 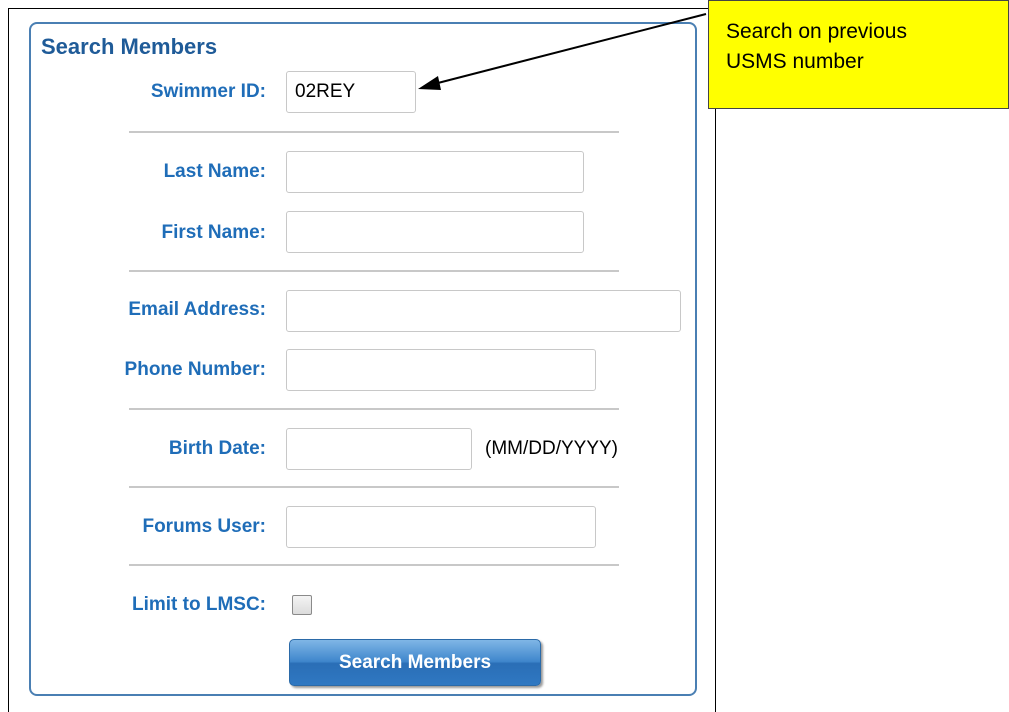 I want to click on arrow-line, so click(x=570, y=49).